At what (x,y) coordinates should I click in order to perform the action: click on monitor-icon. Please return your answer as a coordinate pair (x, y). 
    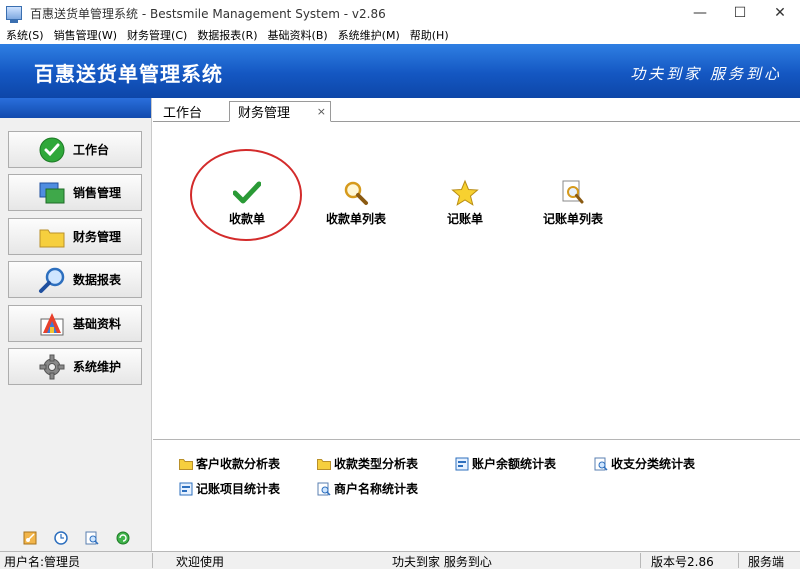
    Looking at the image, I should click on (14, 14).